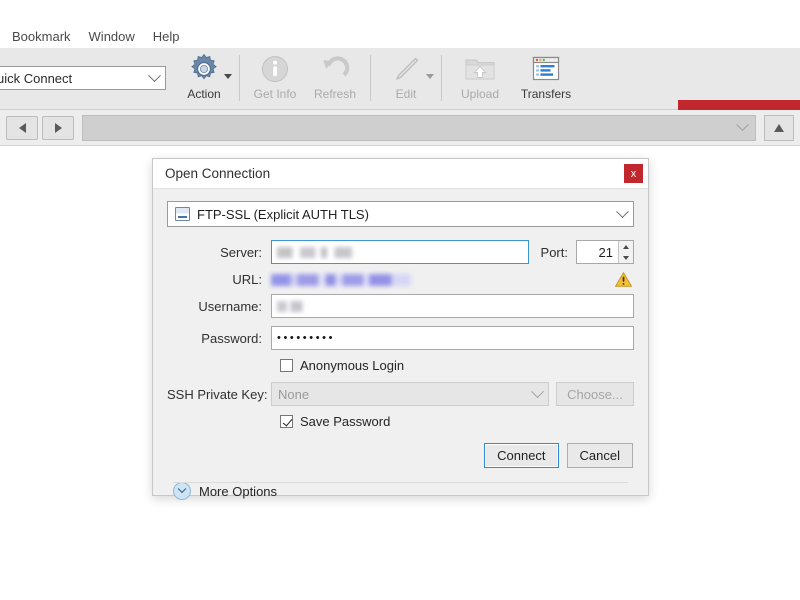 Image resolution: width=800 pixels, height=600 pixels. I want to click on menu-item-help: Help, so click(166, 37).